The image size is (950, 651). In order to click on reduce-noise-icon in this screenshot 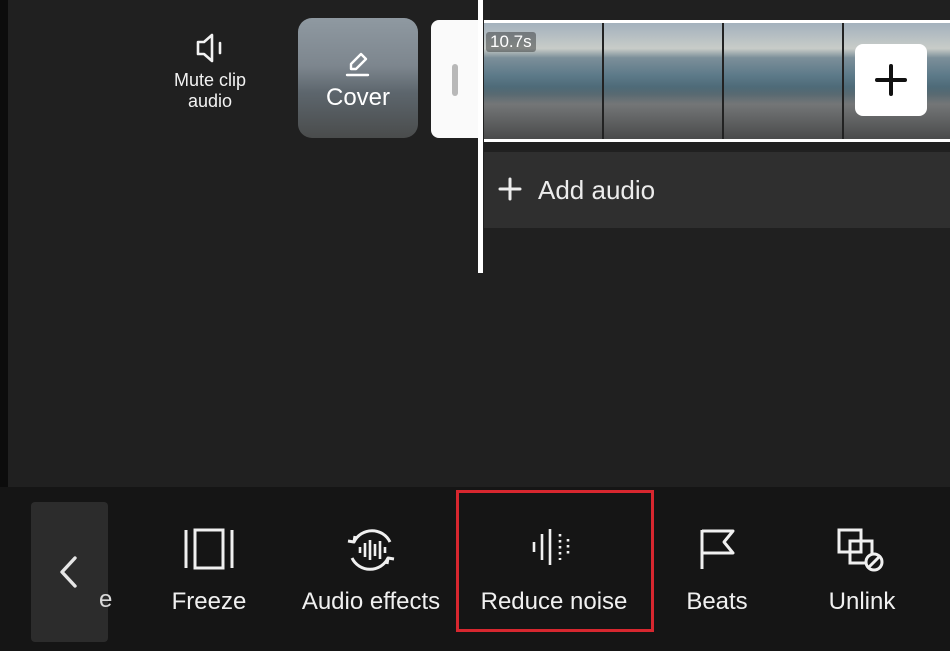, I will do `click(551, 547)`.